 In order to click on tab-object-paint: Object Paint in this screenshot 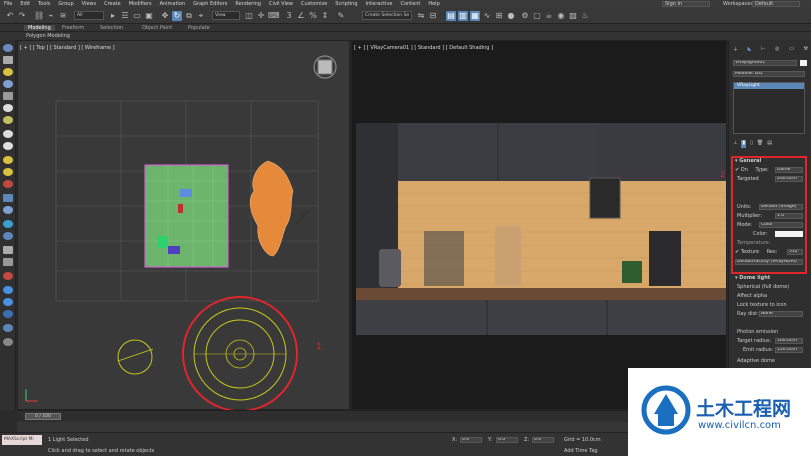, I will do `click(157, 28)`.